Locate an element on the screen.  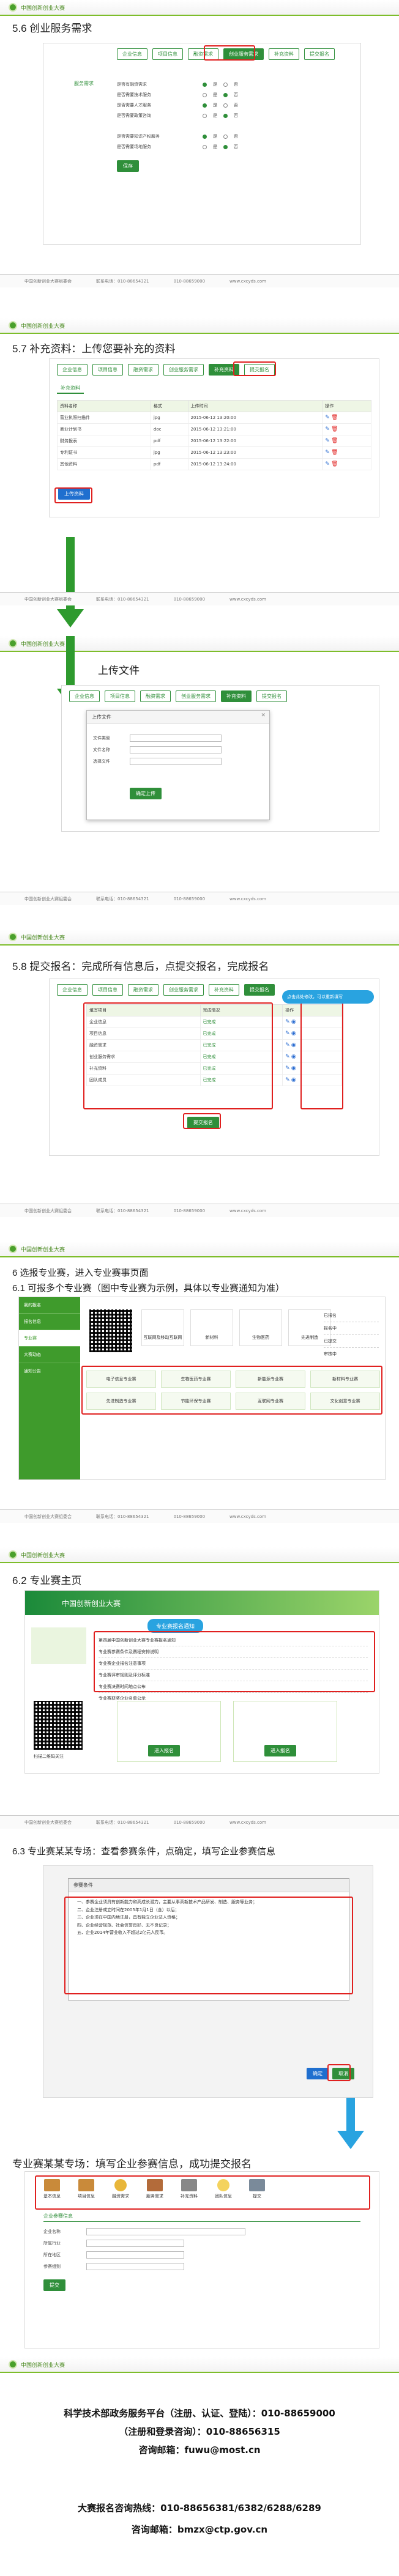
table-row: 专利证书 jpg 2015-06-12 13:23:00 ✎ 🗑 is located at coordinates (214, 452).